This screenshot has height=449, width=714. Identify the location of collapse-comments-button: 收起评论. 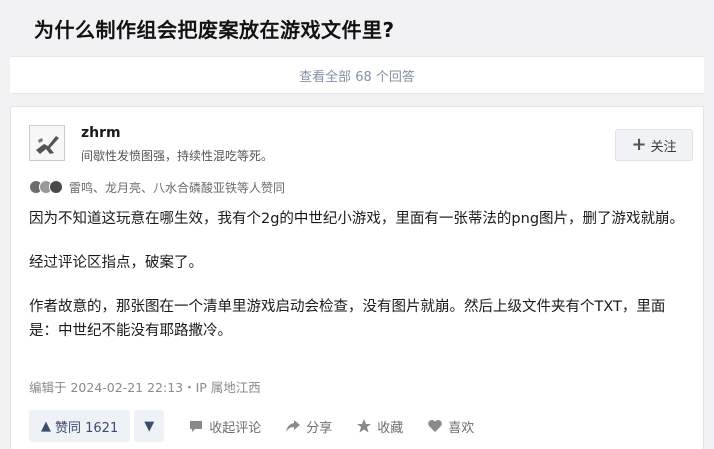
(224, 426).